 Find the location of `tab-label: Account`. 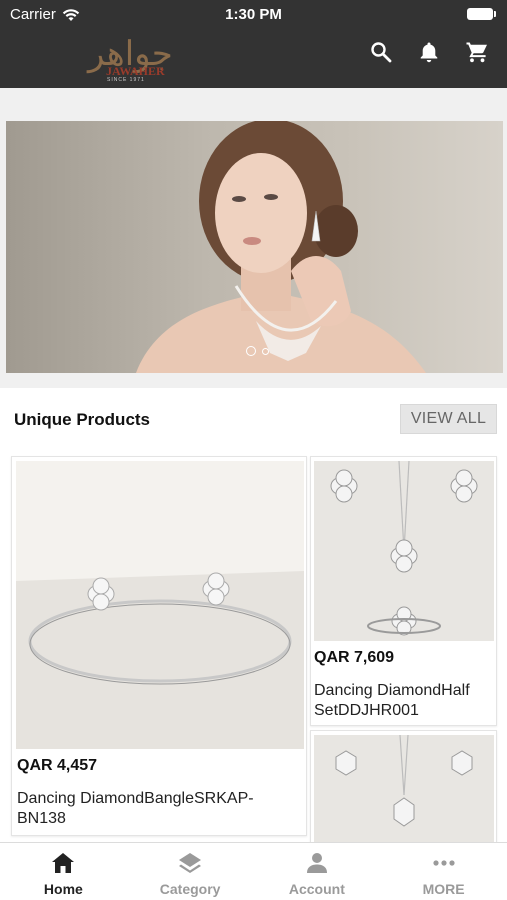

tab-label: Account is located at coordinates (316, 889).